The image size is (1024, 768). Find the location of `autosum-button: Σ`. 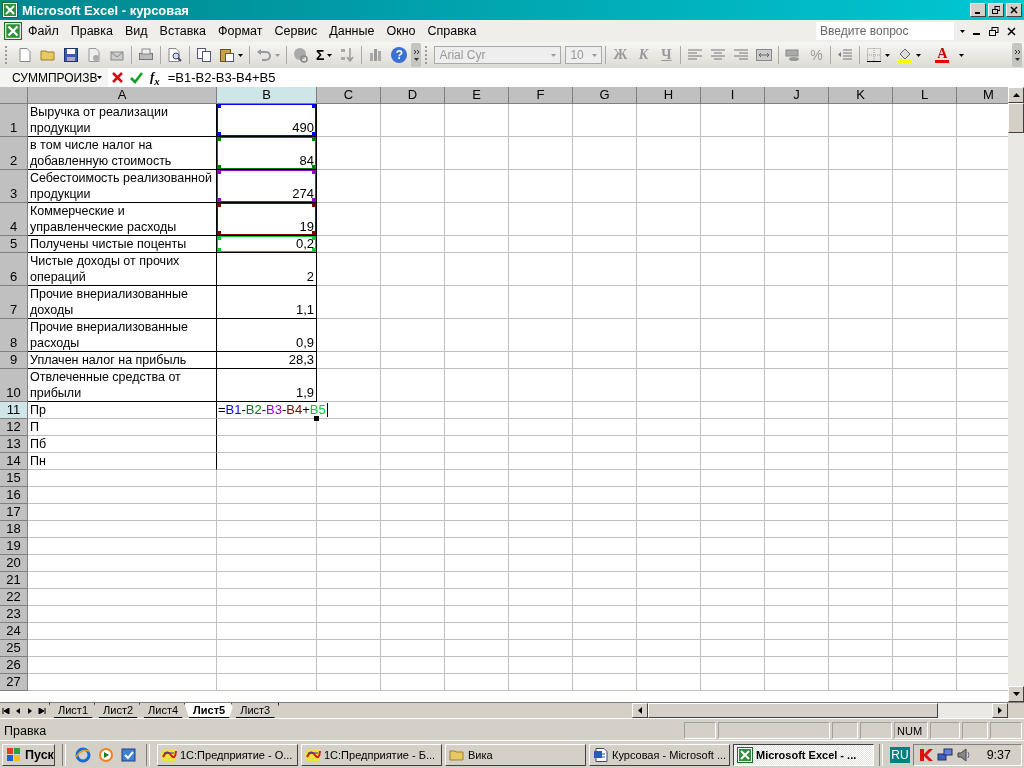

autosum-button: Σ is located at coordinates (324, 55).